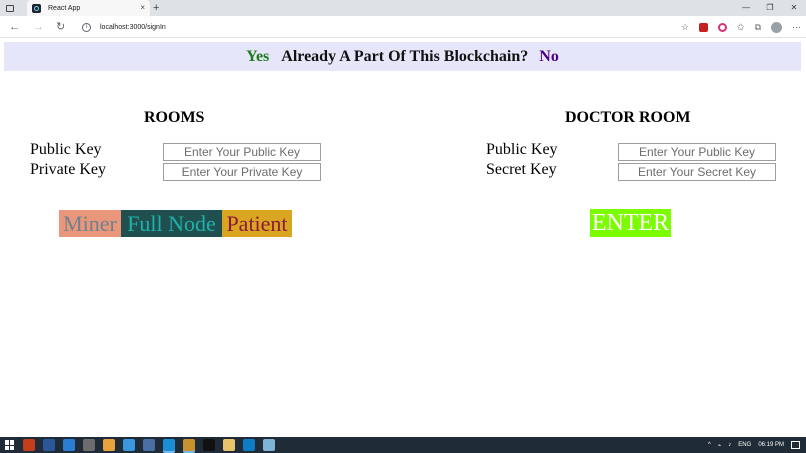 The height and width of the screenshot is (453, 806). I want to click on collections-icon: ⧉, so click(758, 27).